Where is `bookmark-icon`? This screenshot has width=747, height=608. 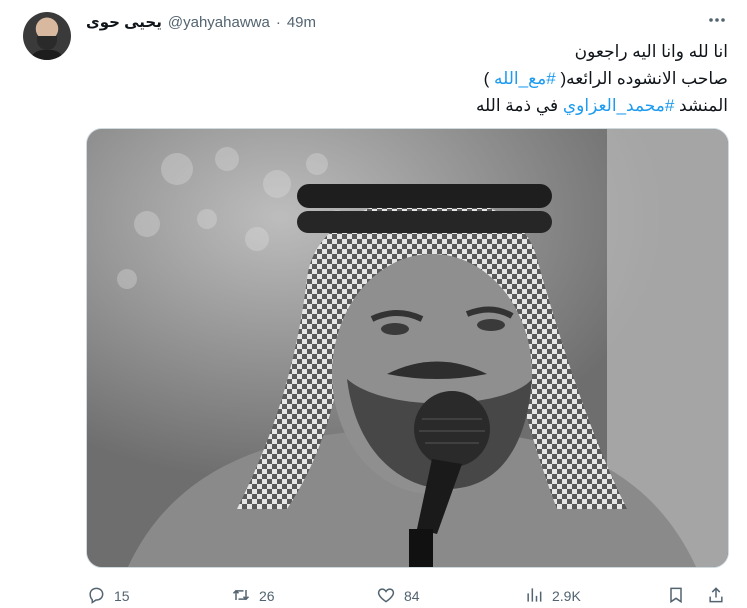 bookmark-icon is located at coordinates (676, 596).